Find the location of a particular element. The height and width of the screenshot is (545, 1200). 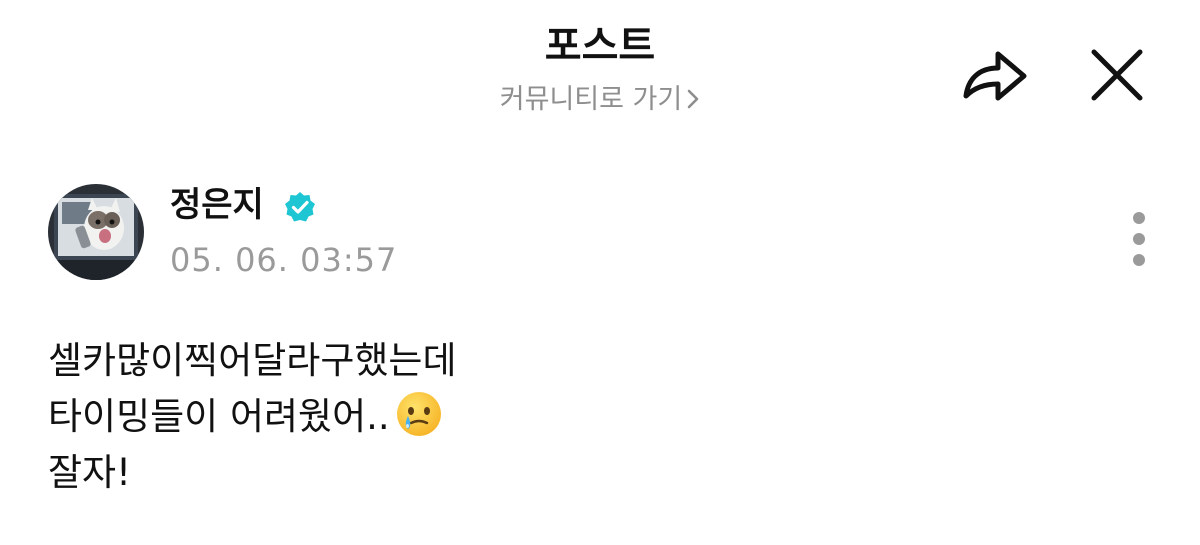

face-holding-back-tears-emoji is located at coordinates (418, 414).